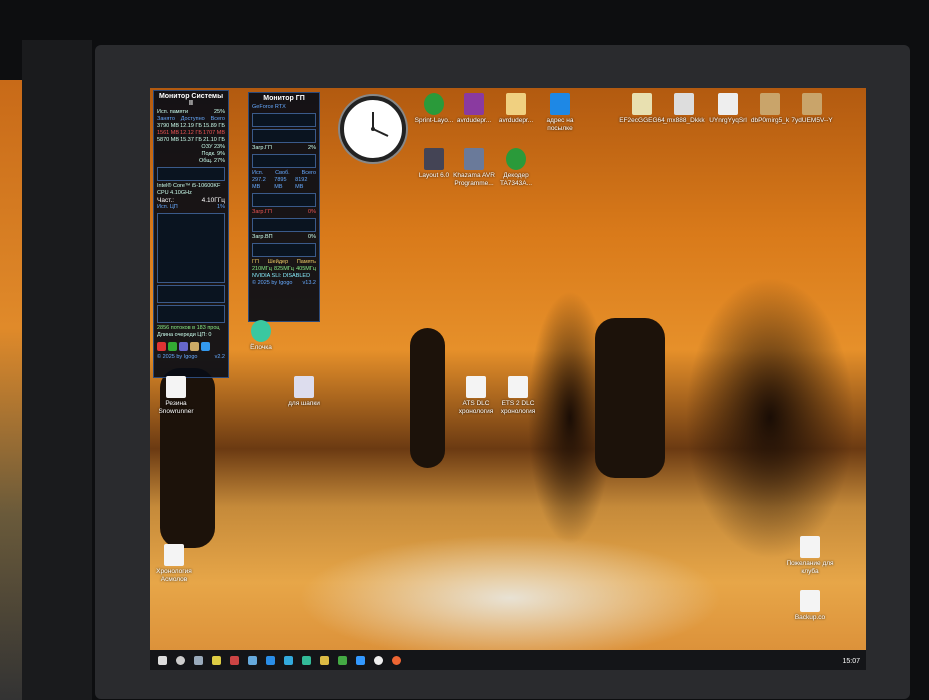  Describe the element at coordinates (810, 617) in the screenshot. I see `desktop-icon-label: Backup.co` at that location.